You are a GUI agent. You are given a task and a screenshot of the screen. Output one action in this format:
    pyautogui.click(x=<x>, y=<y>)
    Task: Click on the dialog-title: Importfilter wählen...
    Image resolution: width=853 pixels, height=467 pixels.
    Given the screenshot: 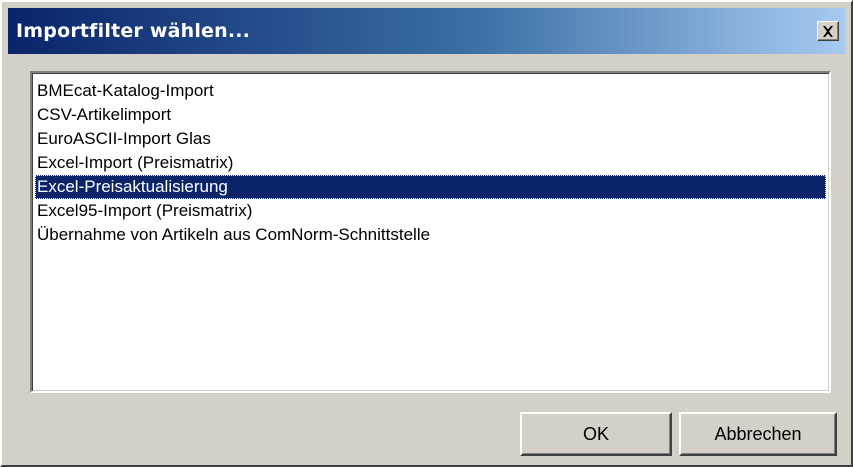 What is the action you would take?
    pyautogui.click(x=133, y=31)
    